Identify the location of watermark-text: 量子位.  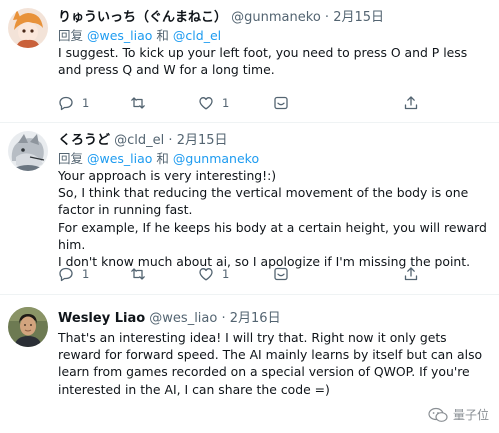
(470, 415).